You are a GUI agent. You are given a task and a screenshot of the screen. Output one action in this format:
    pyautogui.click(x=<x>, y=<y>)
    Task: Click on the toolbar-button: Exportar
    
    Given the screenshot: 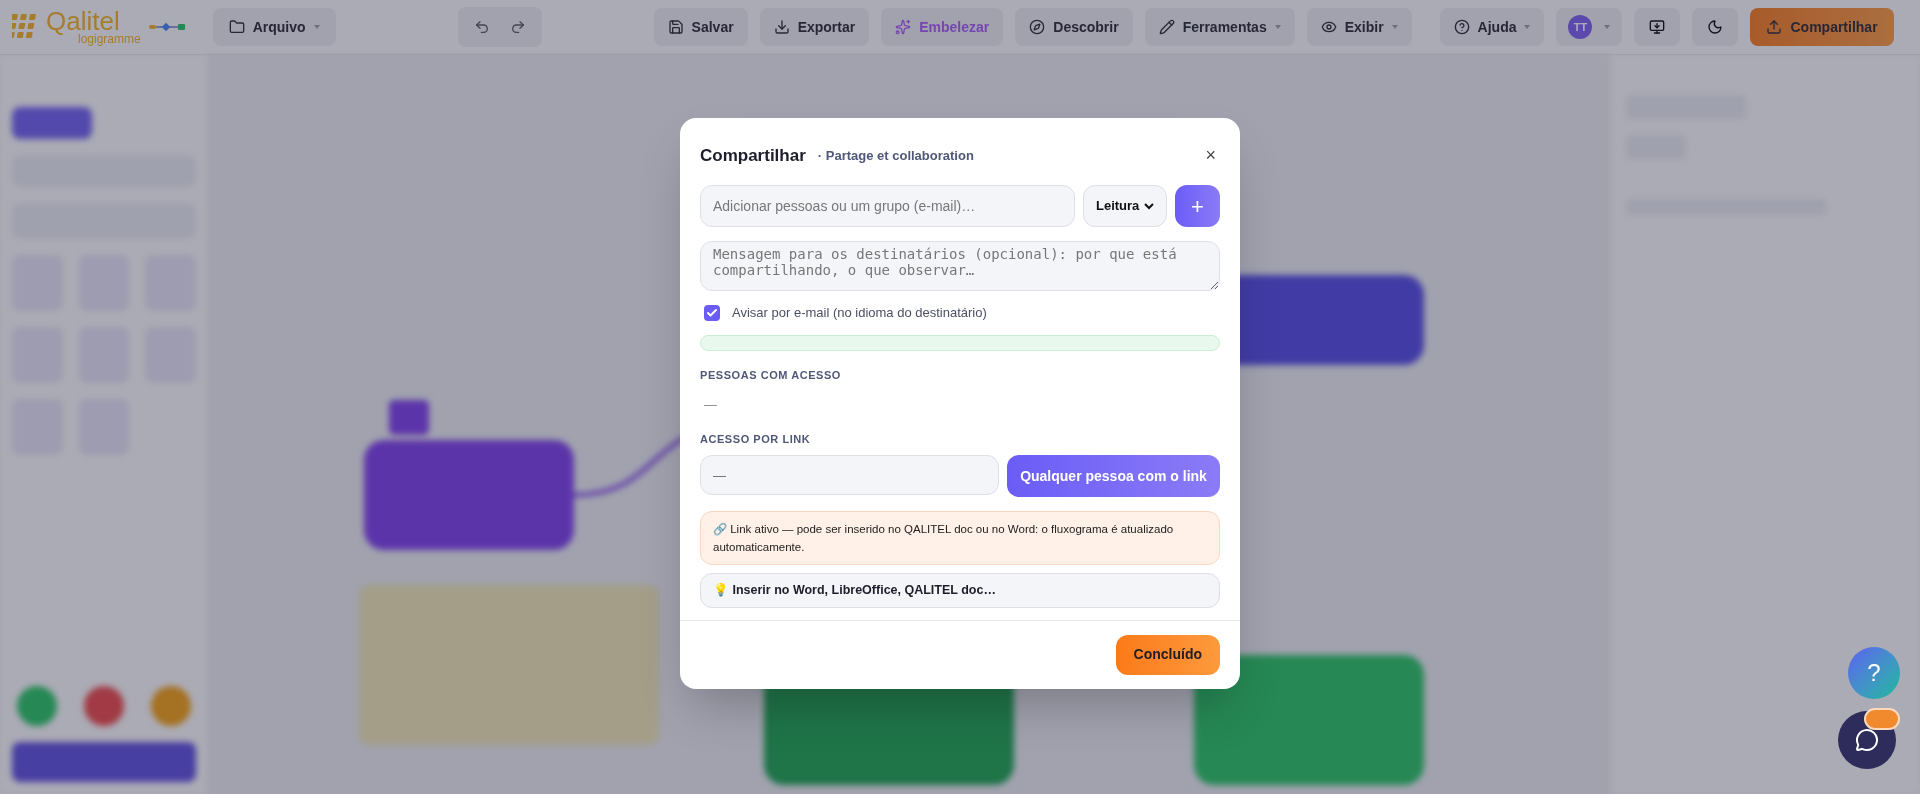 What is the action you would take?
    pyautogui.click(x=814, y=27)
    